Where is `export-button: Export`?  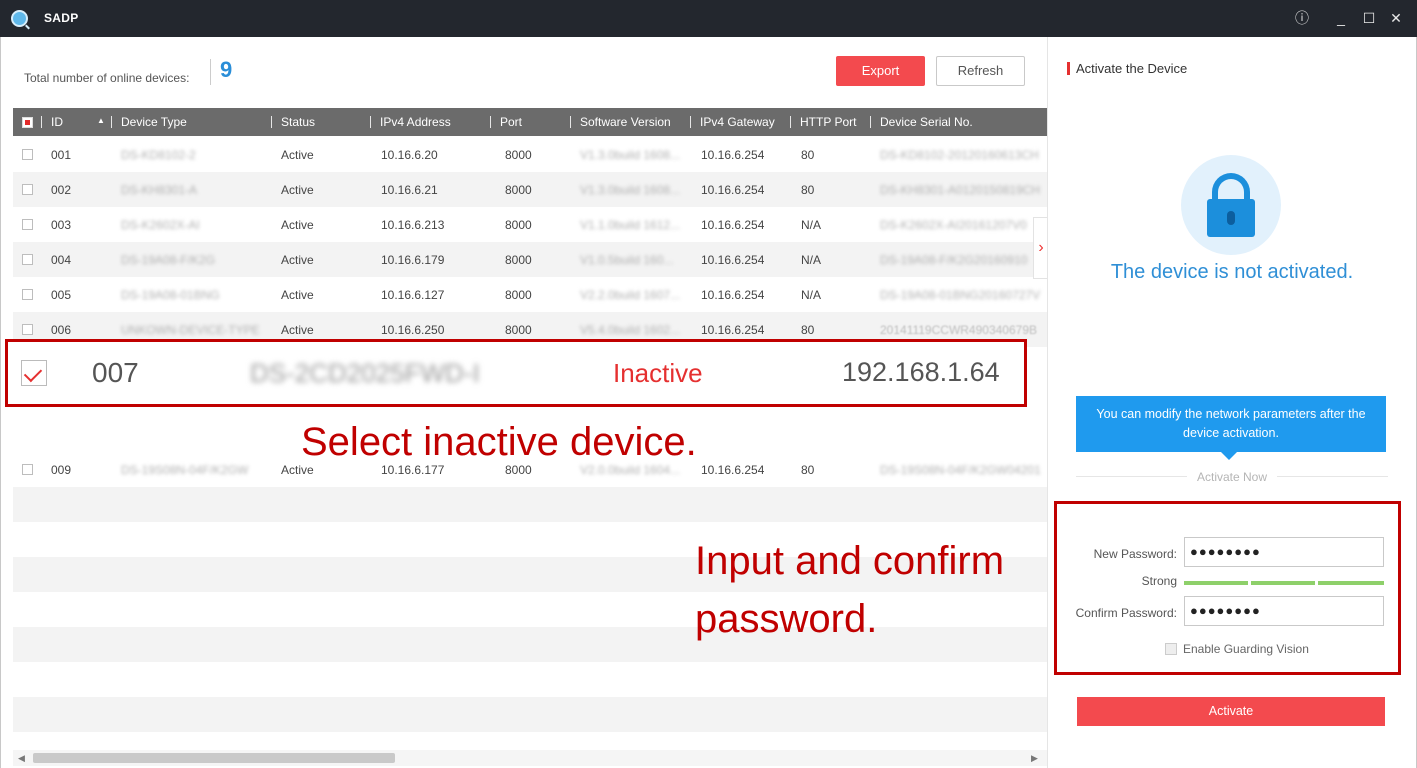
export-button: Export is located at coordinates (880, 71).